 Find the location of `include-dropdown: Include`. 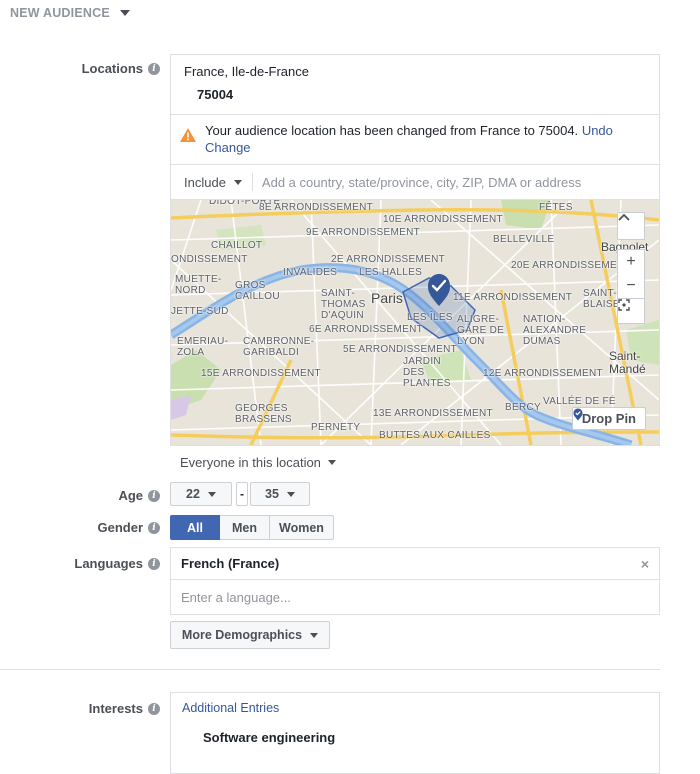

include-dropdown: Include is located at coordinates (211, 182).